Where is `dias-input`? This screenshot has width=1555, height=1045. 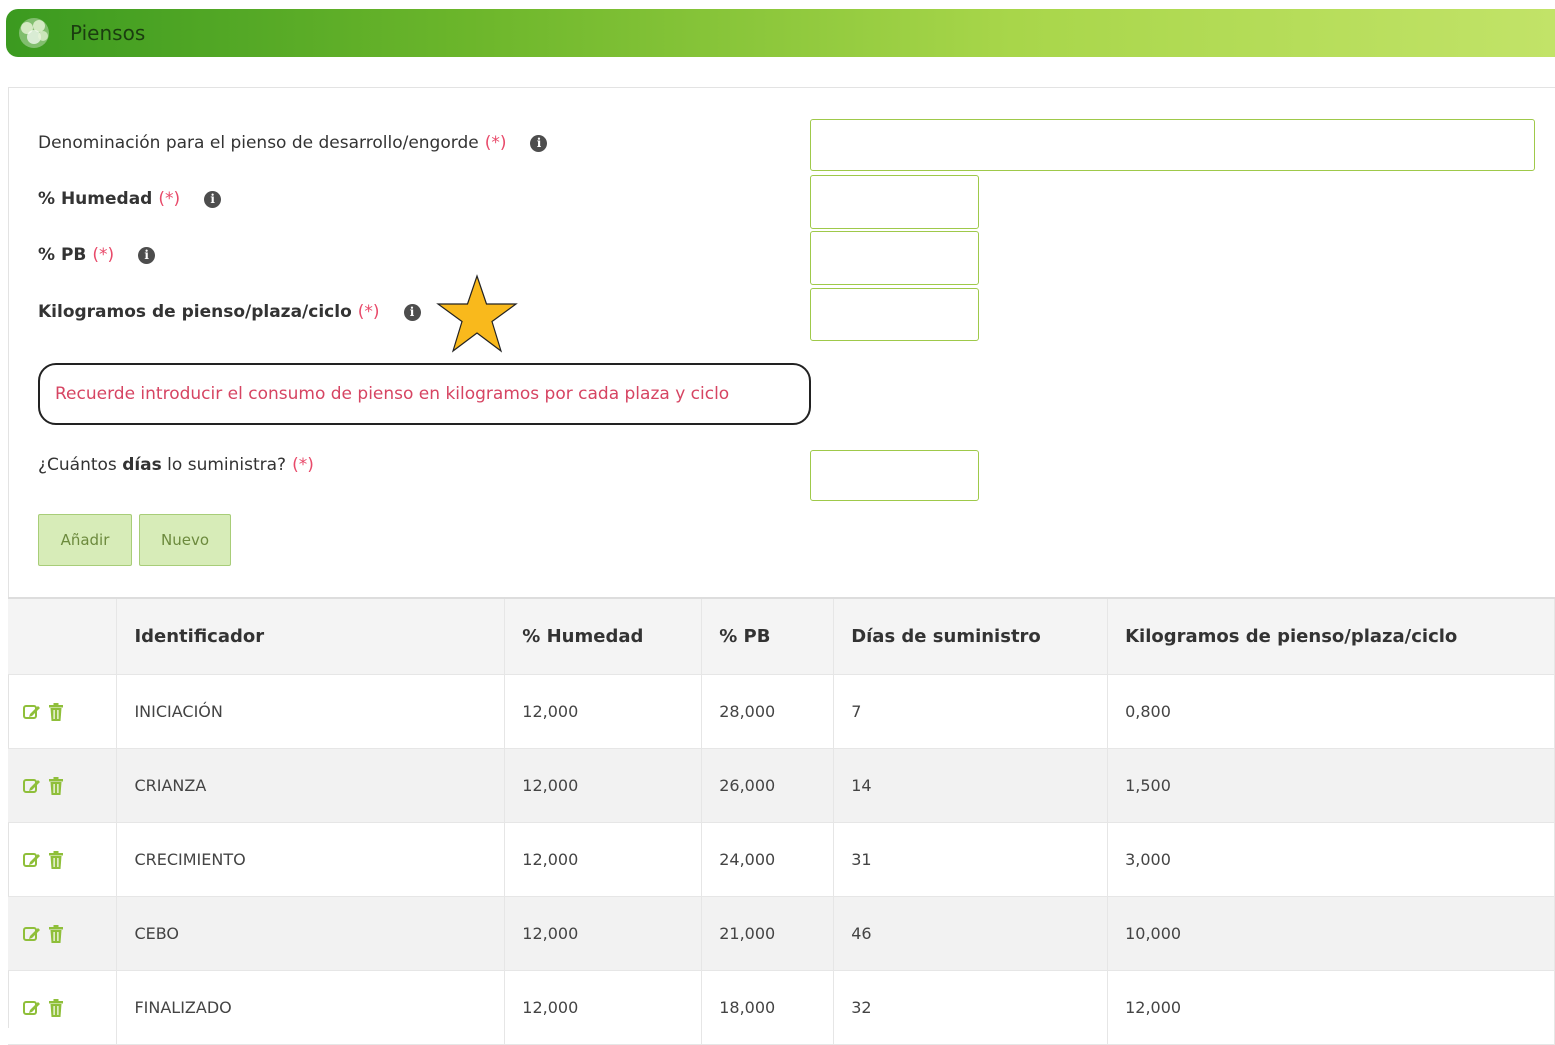
dias-input is located at coordinates (894, 475).